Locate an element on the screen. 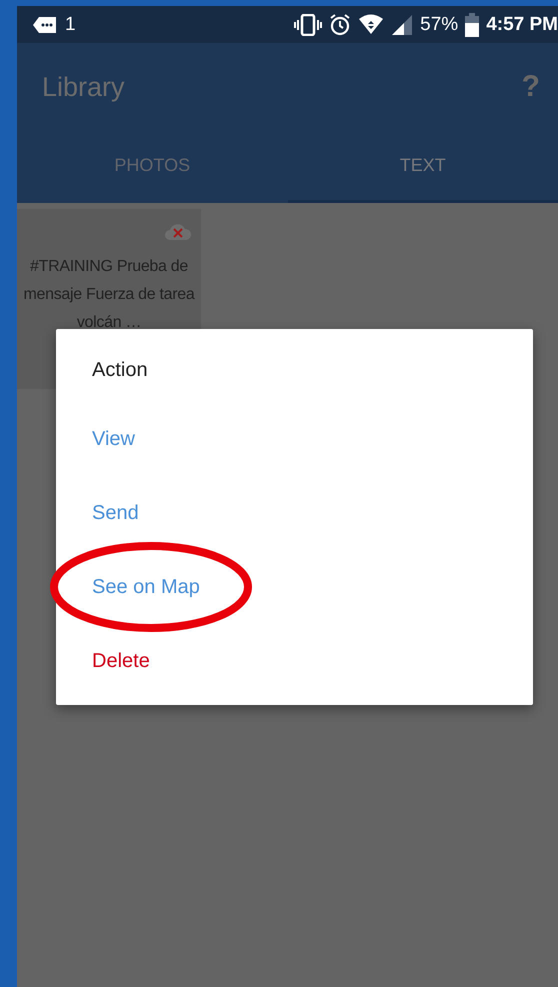 The width and height of the screenshot is (558, 987). notification-count: 1 is located at coordinates (70, 25).